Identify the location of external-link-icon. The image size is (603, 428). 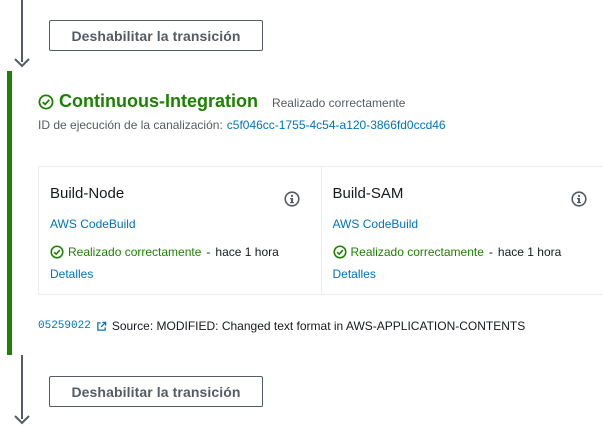
(101, 326).